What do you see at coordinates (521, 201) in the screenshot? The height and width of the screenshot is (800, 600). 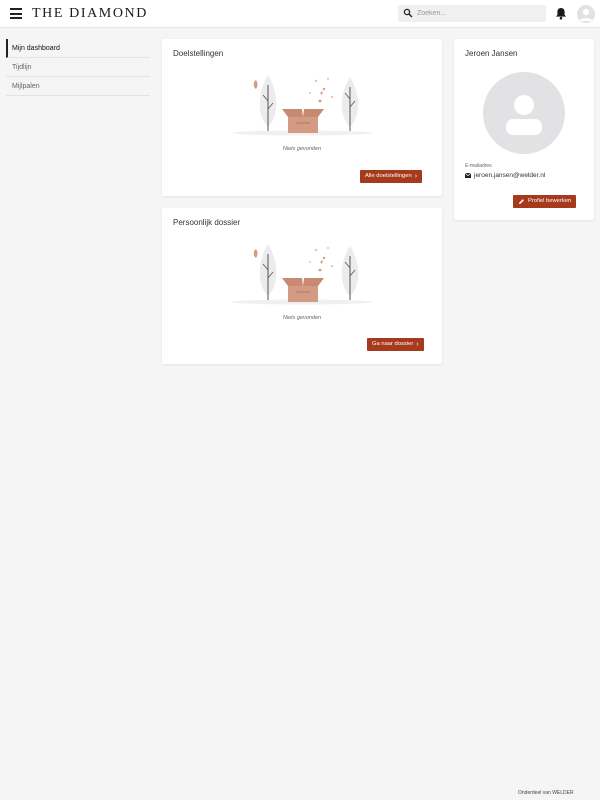 I see `pencil-icon` at bounding box center [521, 201].